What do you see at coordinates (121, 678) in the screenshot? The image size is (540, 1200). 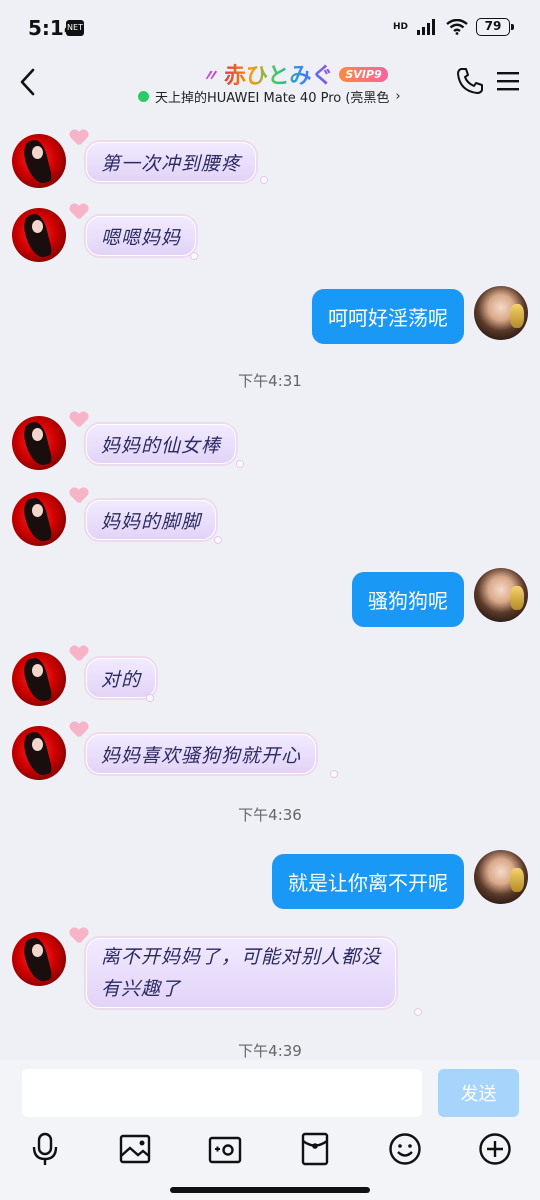 I see `message-bubble: 对的` at bounding box center [121, 678].